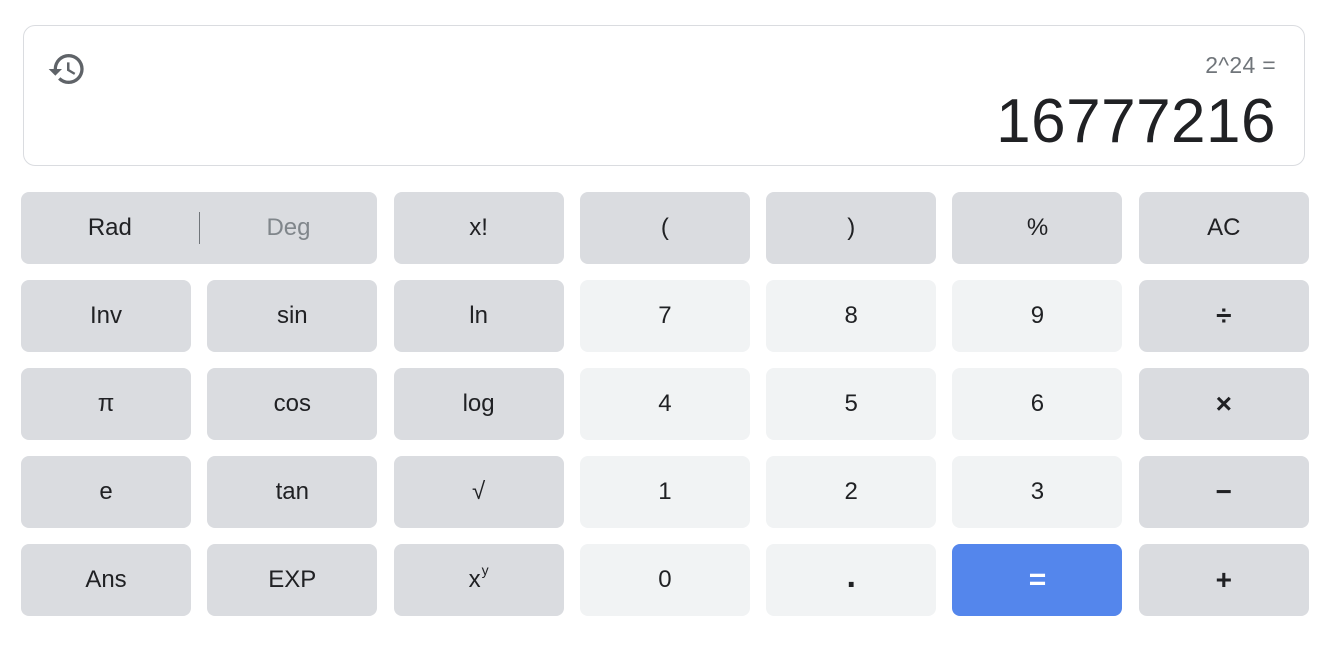  What do you see at coordinates (851, 316) in the screenshot?
I see `digit-8-button: 8` at bounding box center [851, 316].